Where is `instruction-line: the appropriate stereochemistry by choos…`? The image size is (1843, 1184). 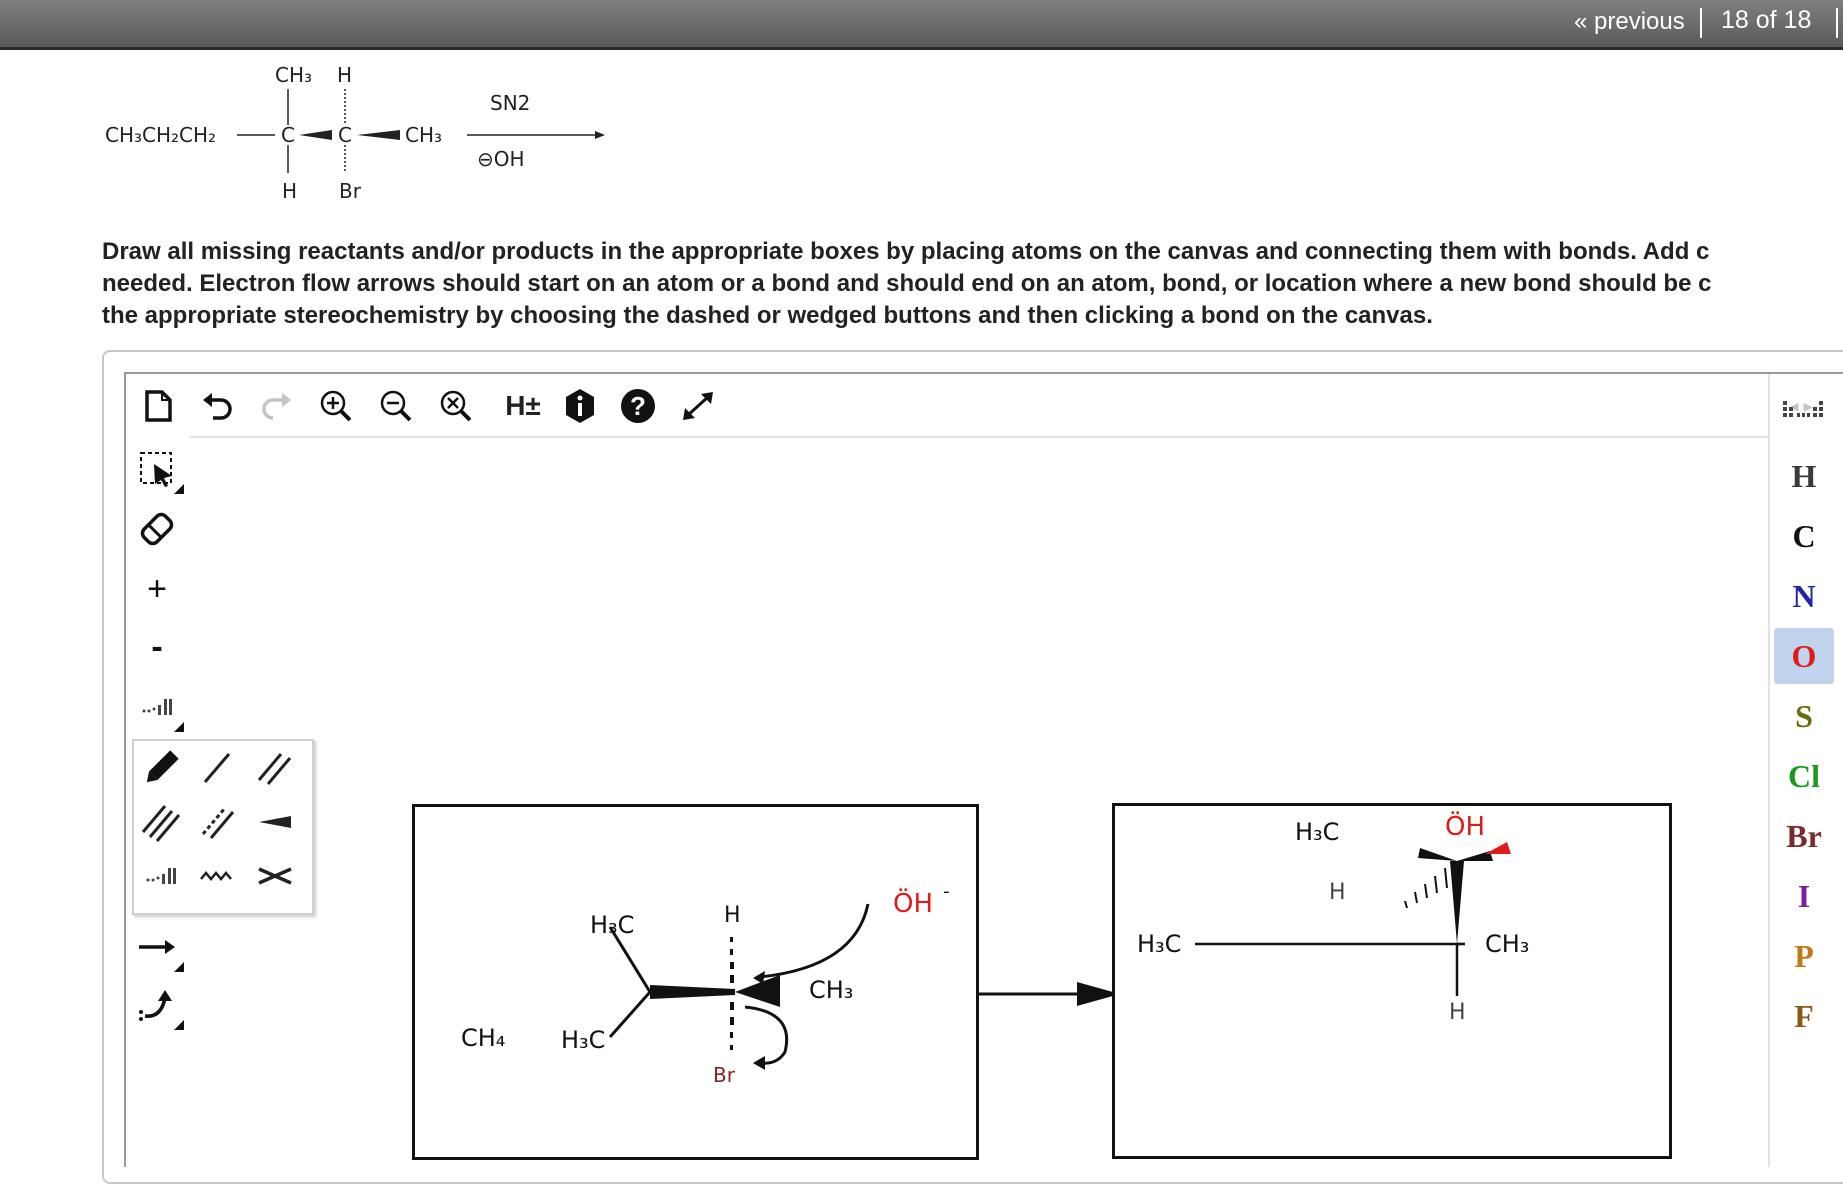 instruction-line: the appropriate stereochemistry by choos… is located at coordinates (767, 315).